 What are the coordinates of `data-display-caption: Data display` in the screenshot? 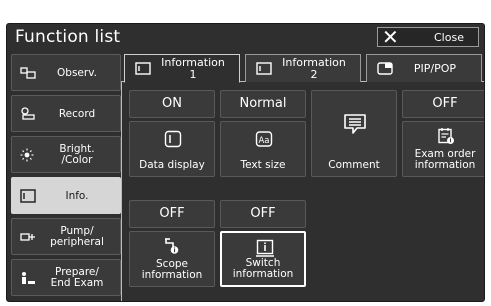 It's located at (172, 165).